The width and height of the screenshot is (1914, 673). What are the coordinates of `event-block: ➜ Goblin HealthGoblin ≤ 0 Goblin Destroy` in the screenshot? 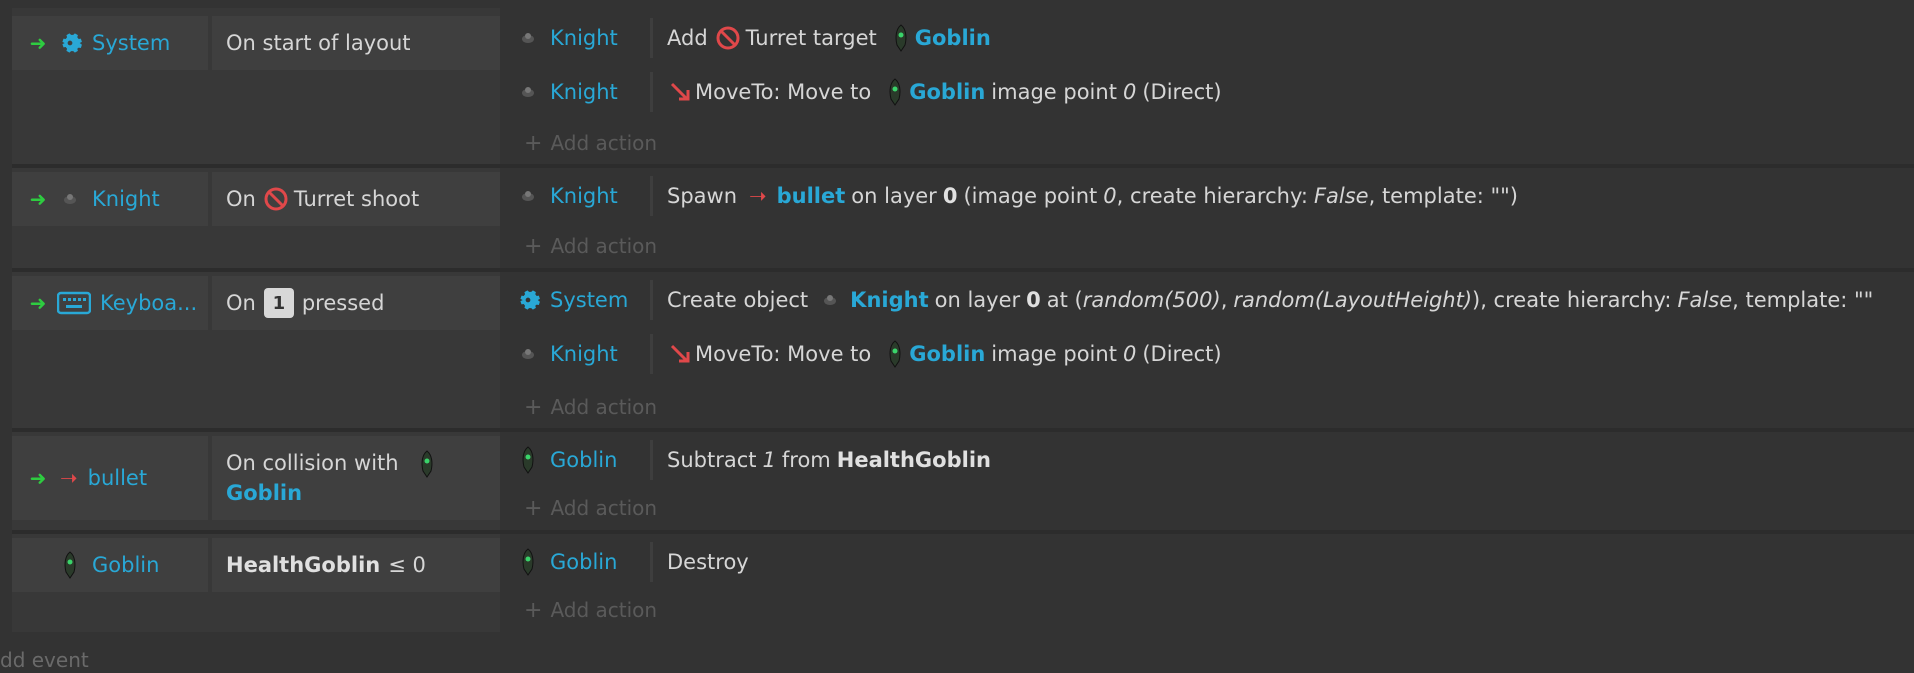 It's located at (963, 583).